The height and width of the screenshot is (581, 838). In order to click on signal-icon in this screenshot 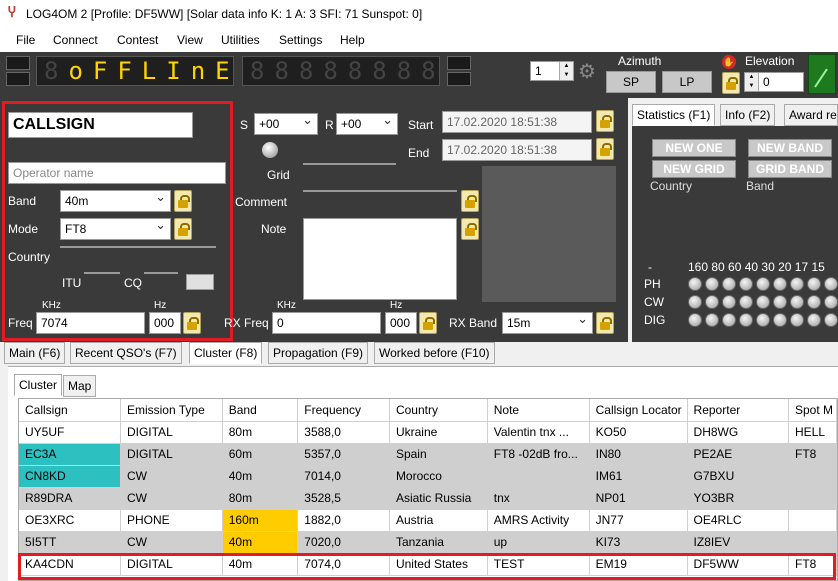, I will do `click(822, 74)`.